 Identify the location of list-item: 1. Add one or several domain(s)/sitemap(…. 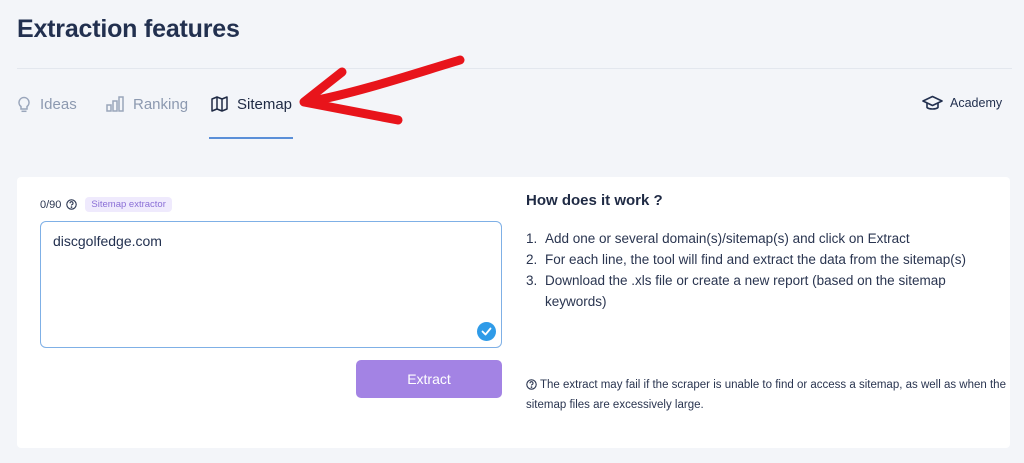
(718, 238).